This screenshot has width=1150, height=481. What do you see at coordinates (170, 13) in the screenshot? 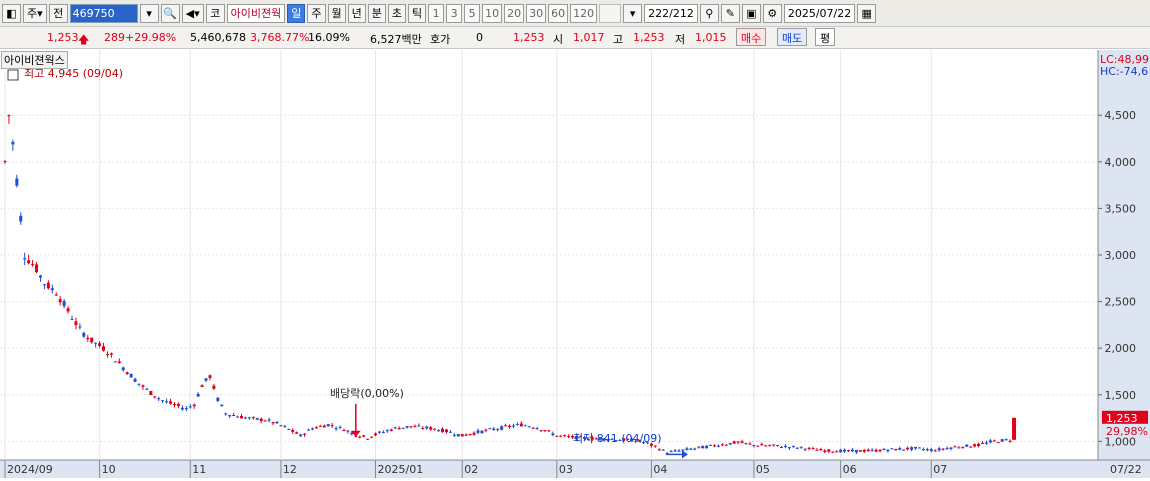
I see `search-icon: 🔍` at bounding box center [170, 13].